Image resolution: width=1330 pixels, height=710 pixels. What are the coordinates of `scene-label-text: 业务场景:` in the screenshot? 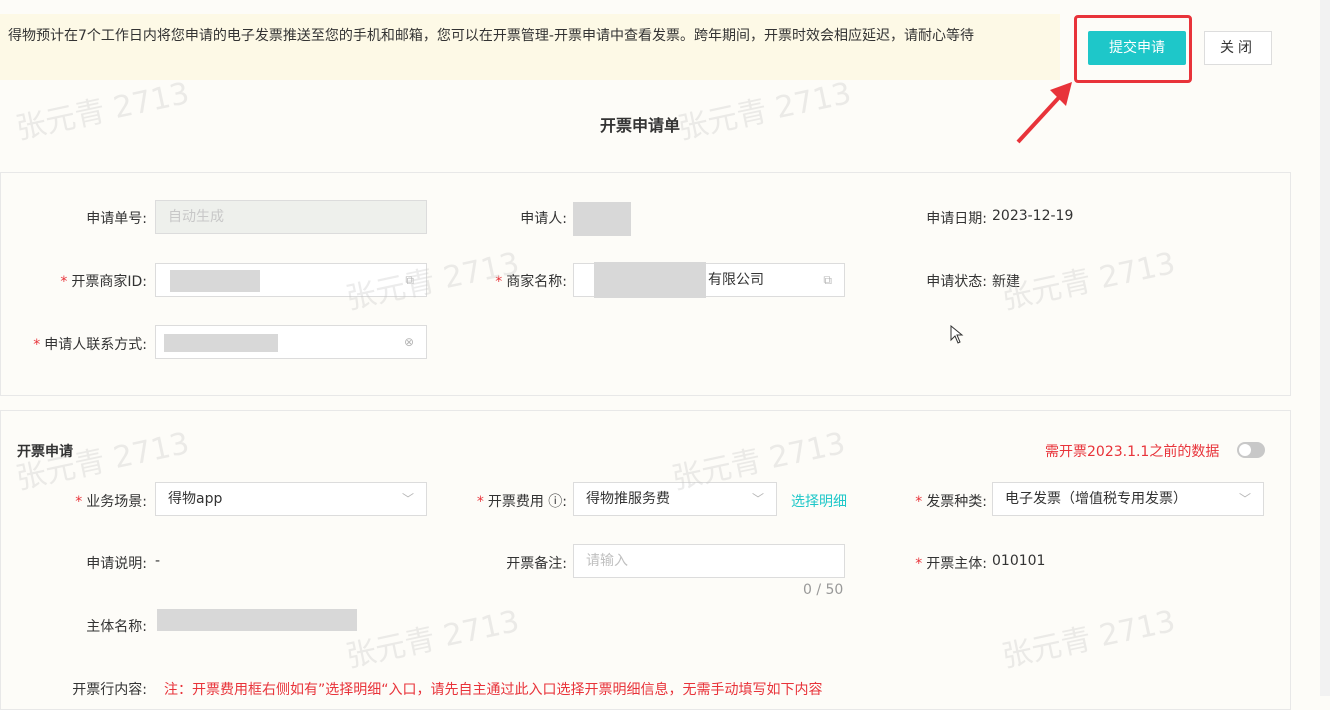 It's located at (116, 502).